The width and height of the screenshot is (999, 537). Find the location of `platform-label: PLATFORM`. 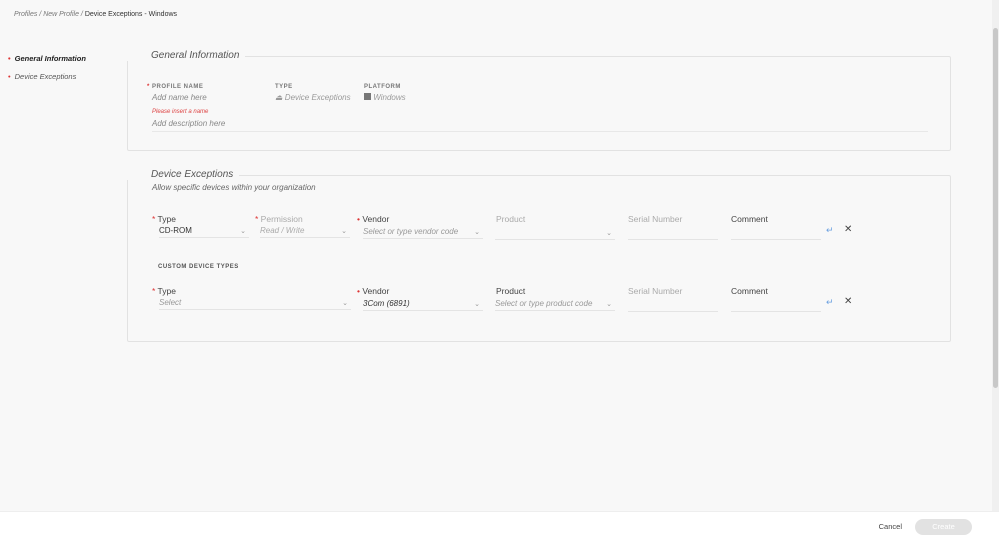

platform-label: PLATFORM is located at coordinates (382, 87).